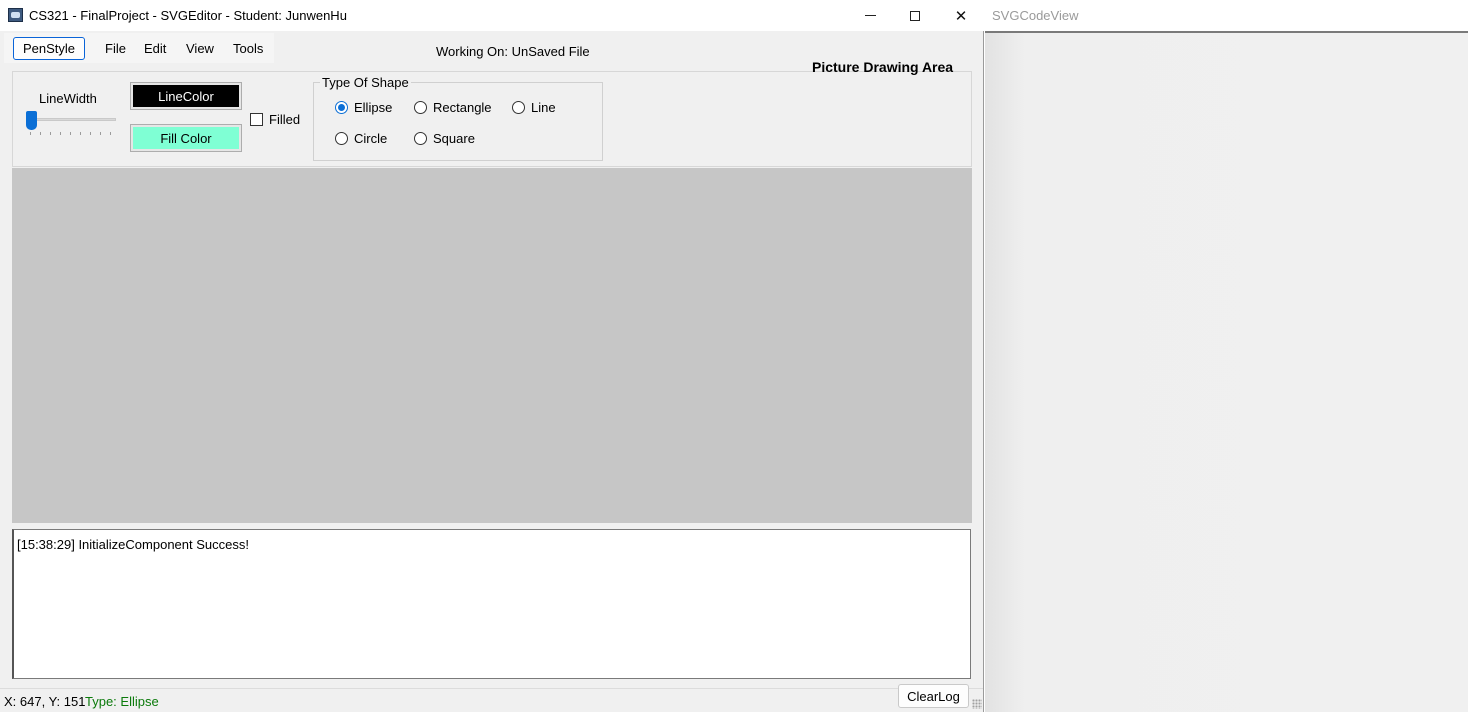 The height and width of the screenshot is (712, 1468). I want to click on minimize-button, so click(870, 15).